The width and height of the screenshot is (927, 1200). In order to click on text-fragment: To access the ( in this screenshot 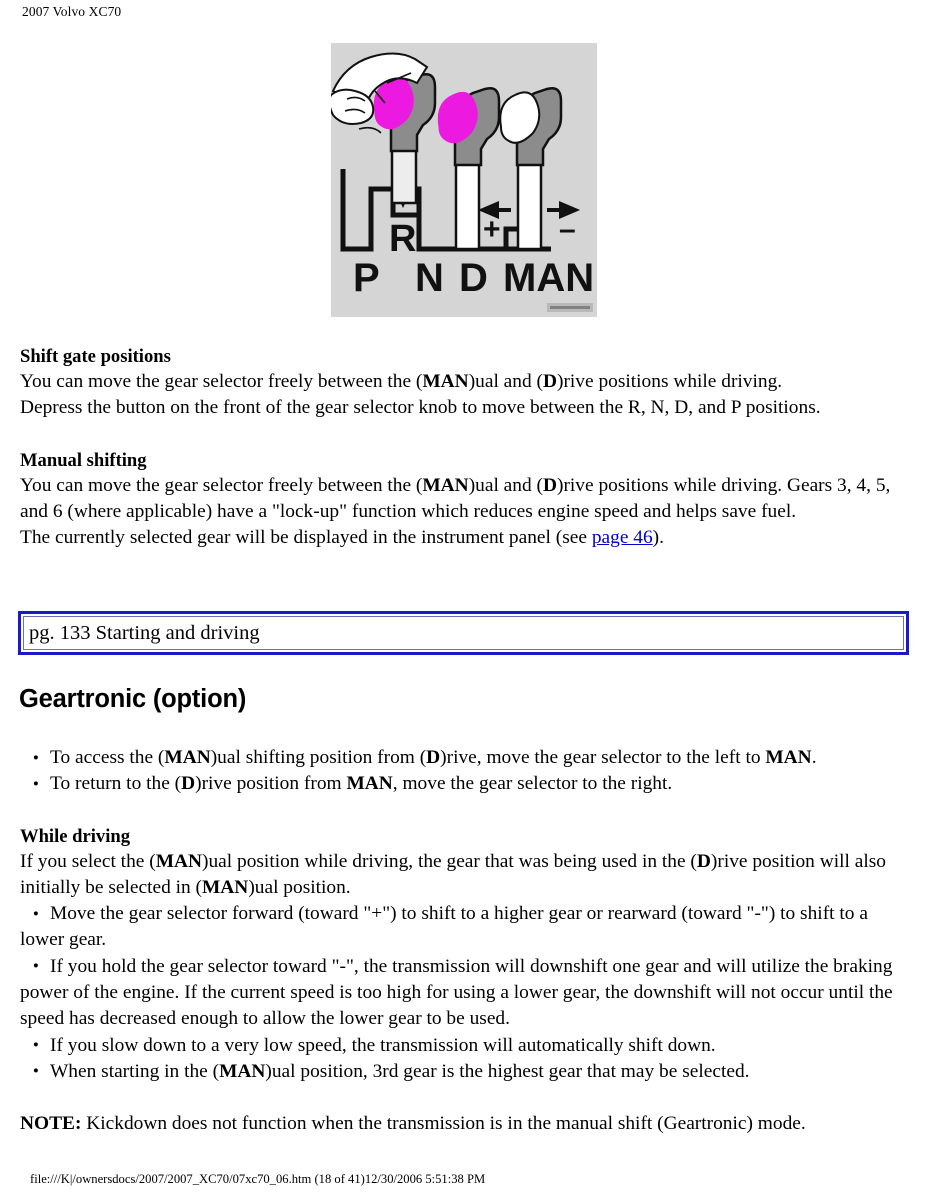, I will do `click(107, 757)`.